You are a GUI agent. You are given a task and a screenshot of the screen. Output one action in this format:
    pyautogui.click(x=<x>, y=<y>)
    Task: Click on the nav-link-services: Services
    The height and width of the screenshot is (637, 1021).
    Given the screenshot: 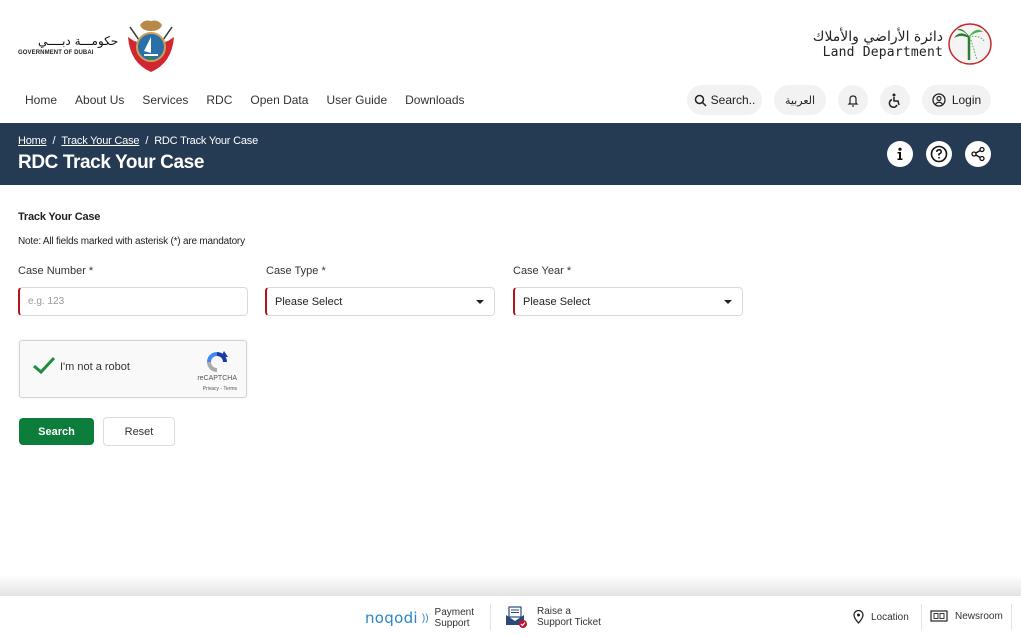 What is the action you would take?
    pyautogui.click(x=165, y=100)
    